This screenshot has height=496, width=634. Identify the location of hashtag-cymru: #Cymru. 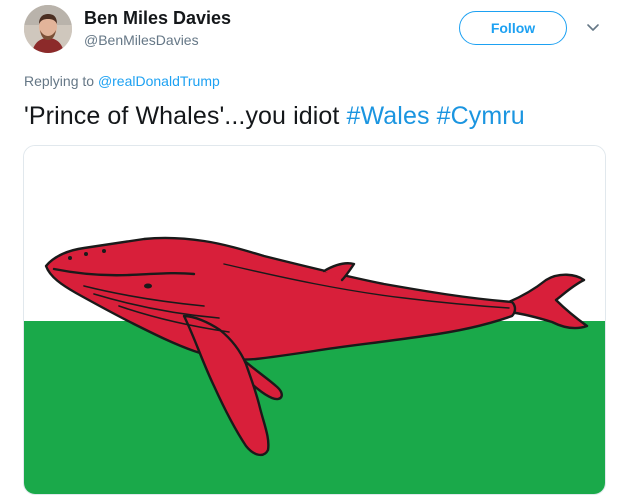
(481, 116).